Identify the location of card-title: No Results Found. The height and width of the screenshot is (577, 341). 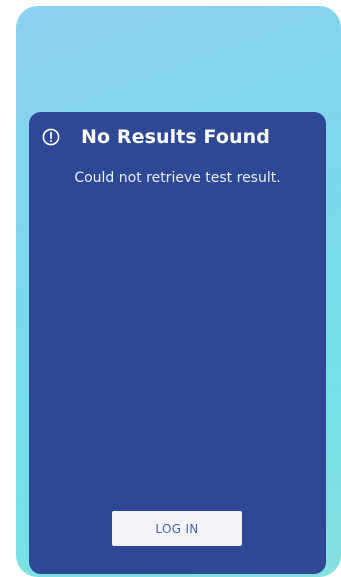
(175, 137).